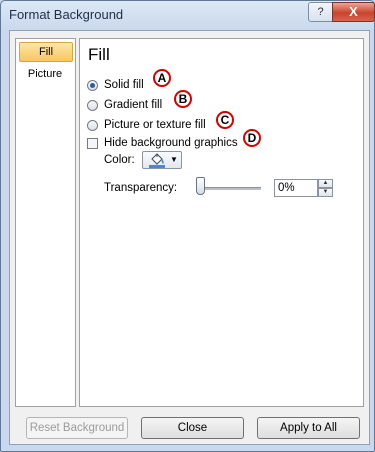 The image size is (375, 452). What do you see at coordinates (155, 125) in the screenshot?
I see `picture-texture-fill-label: Picture or texture fill` at bounding box center [155, 125].